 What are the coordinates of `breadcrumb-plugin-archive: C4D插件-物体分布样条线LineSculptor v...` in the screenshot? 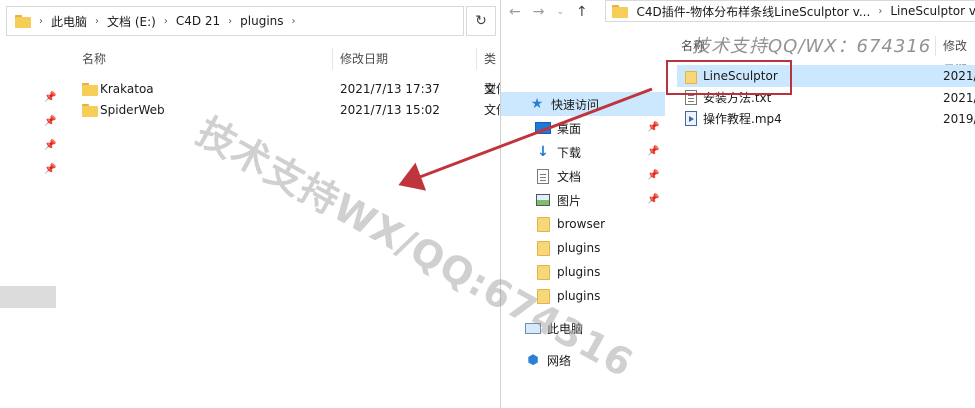 It's located at (754, 11).